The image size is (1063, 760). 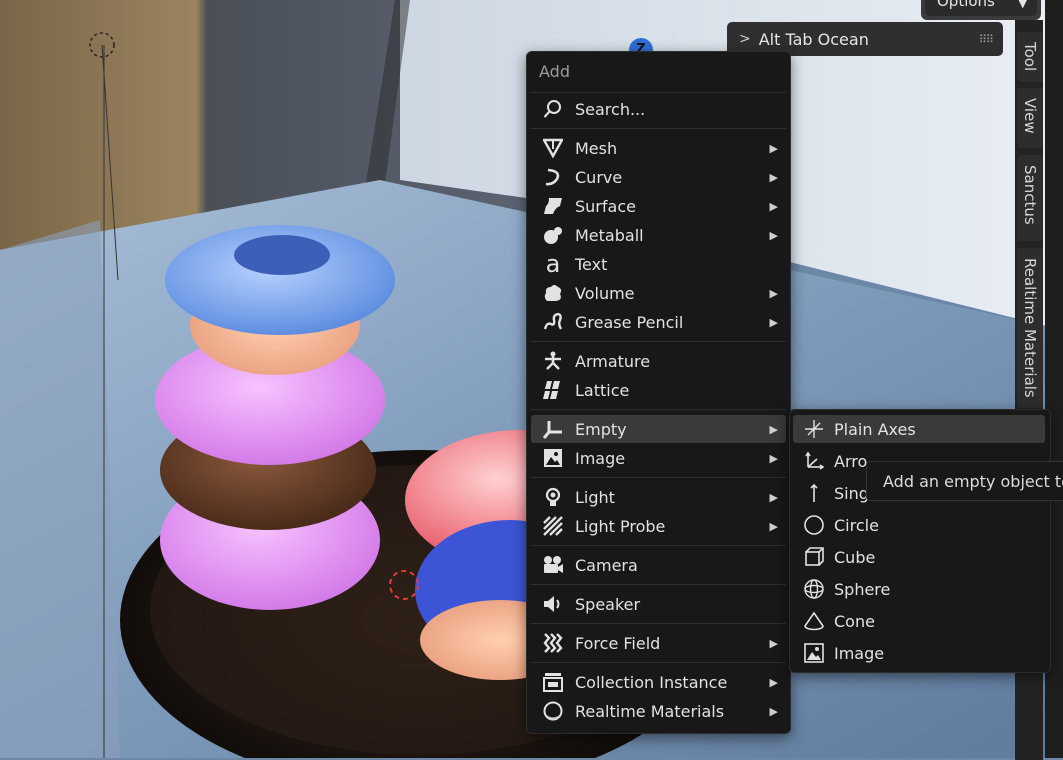 What do you see at coordinates (919, 557) in the screenshot?
I see `submenu-item-cube: Cube` at bounding box center [919, 557].